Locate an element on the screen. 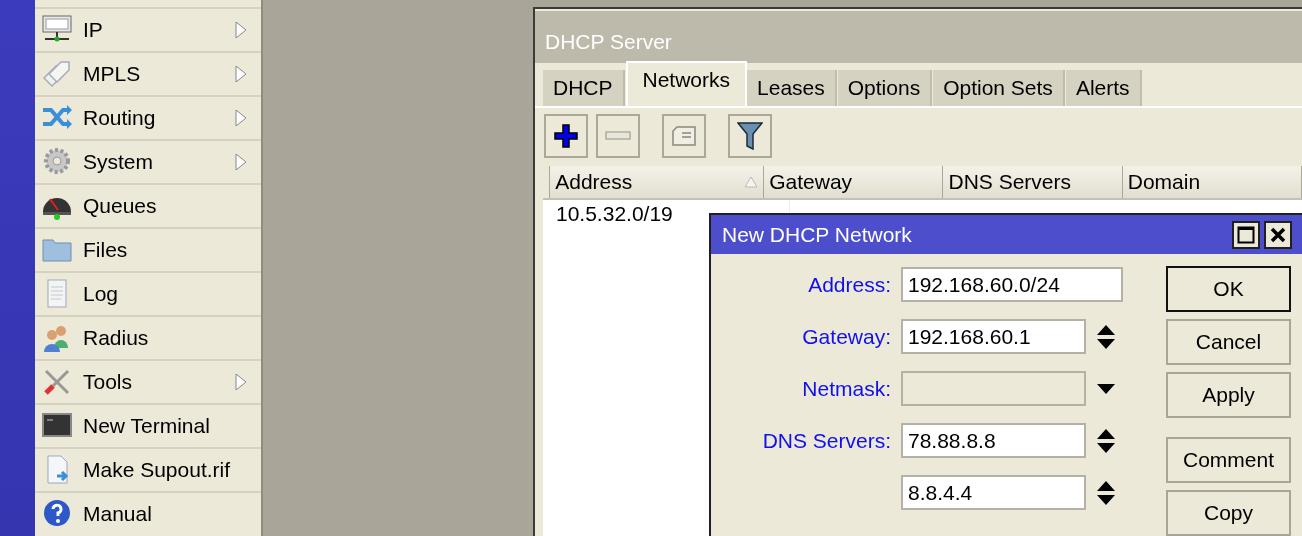  close-button is located at coordinates (1278, 234).